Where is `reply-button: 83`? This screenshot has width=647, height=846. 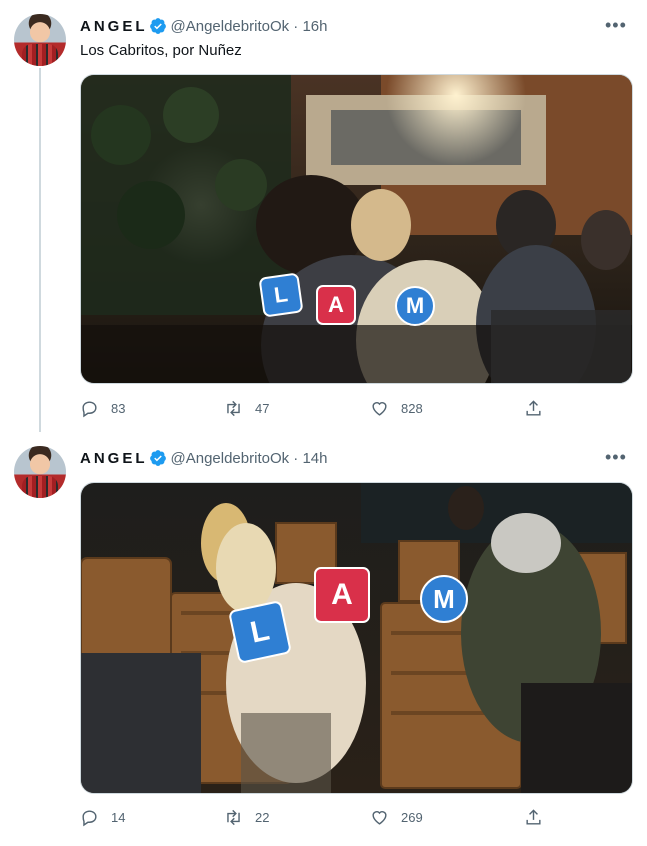
reply-button: 83 is located at coordinates (102, 408).